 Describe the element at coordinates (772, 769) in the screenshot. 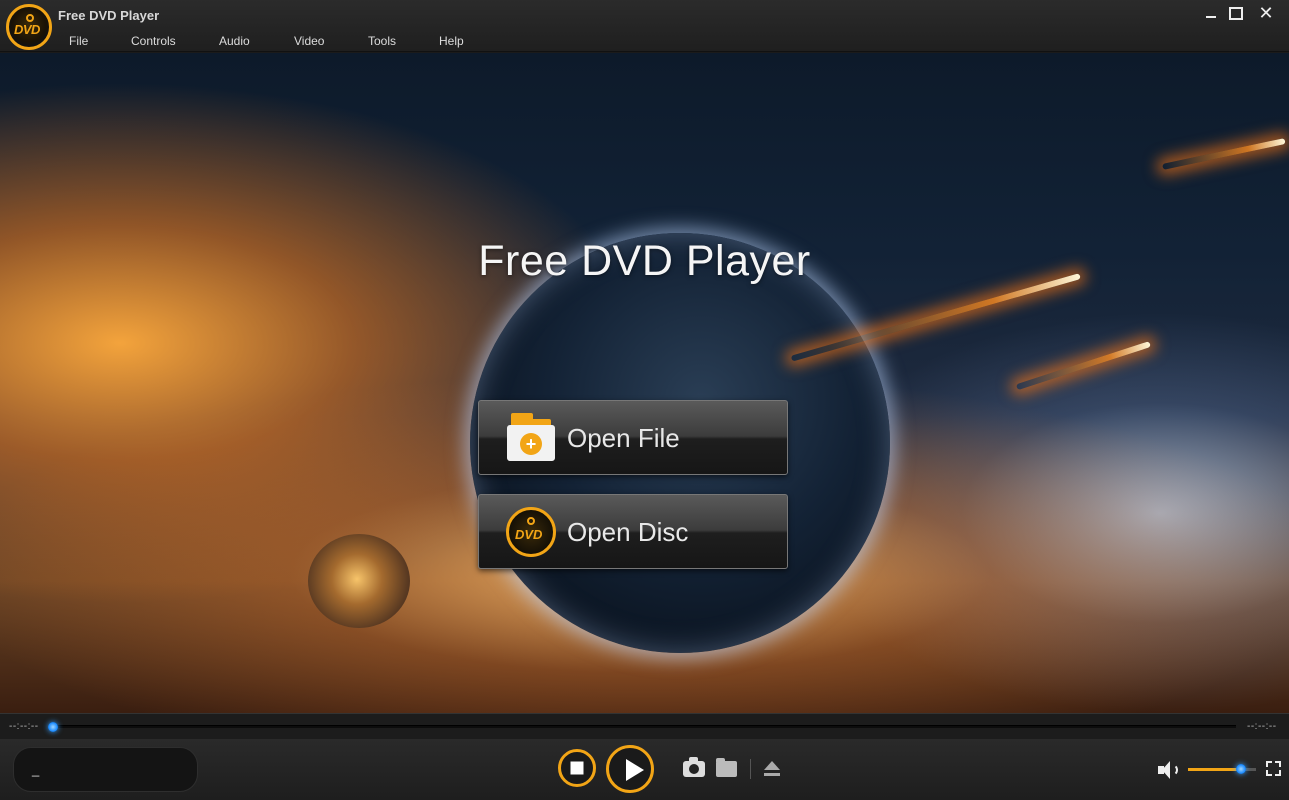

I see `eject-icon` at that location.